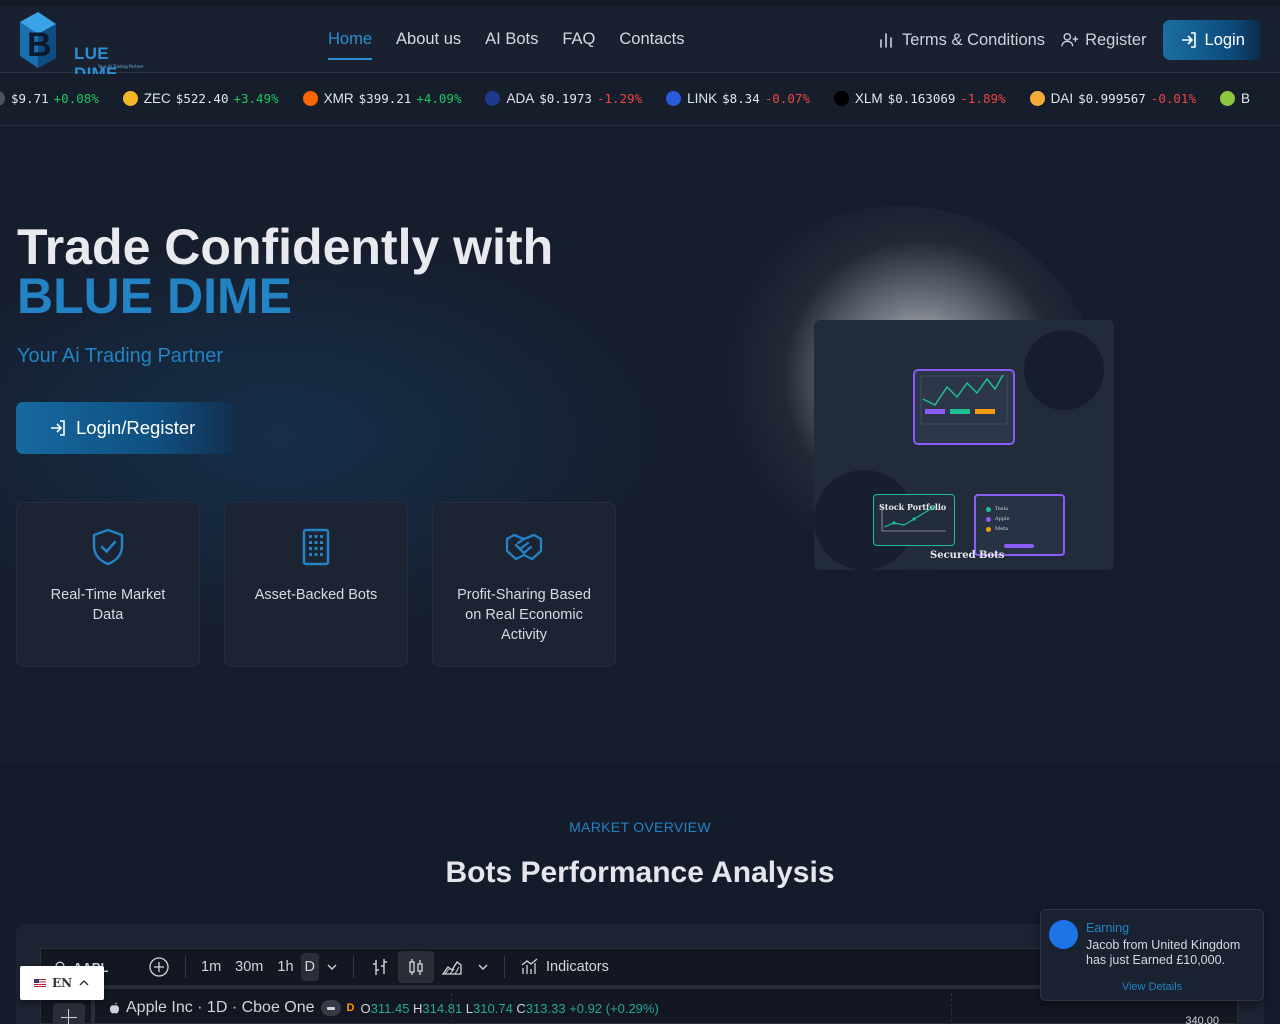  What do you see at coordinates (974, 39) in the screenshot?
I see `terms-label: Terms & Conditions` at bounding box center [974, 39].